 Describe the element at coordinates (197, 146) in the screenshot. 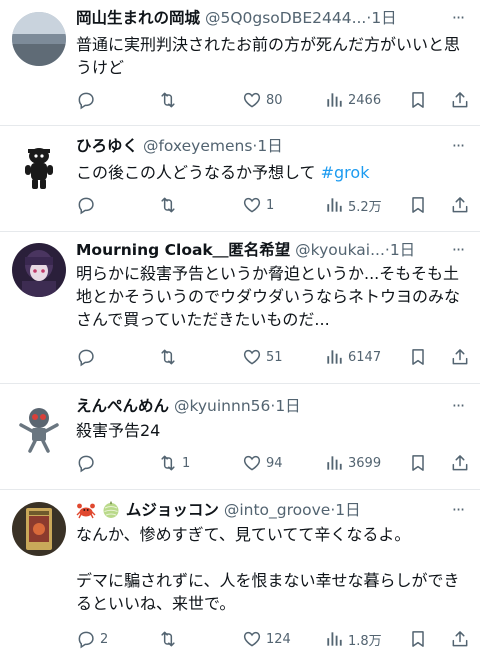

I see `author-handle: @foxeyemens` at that location.